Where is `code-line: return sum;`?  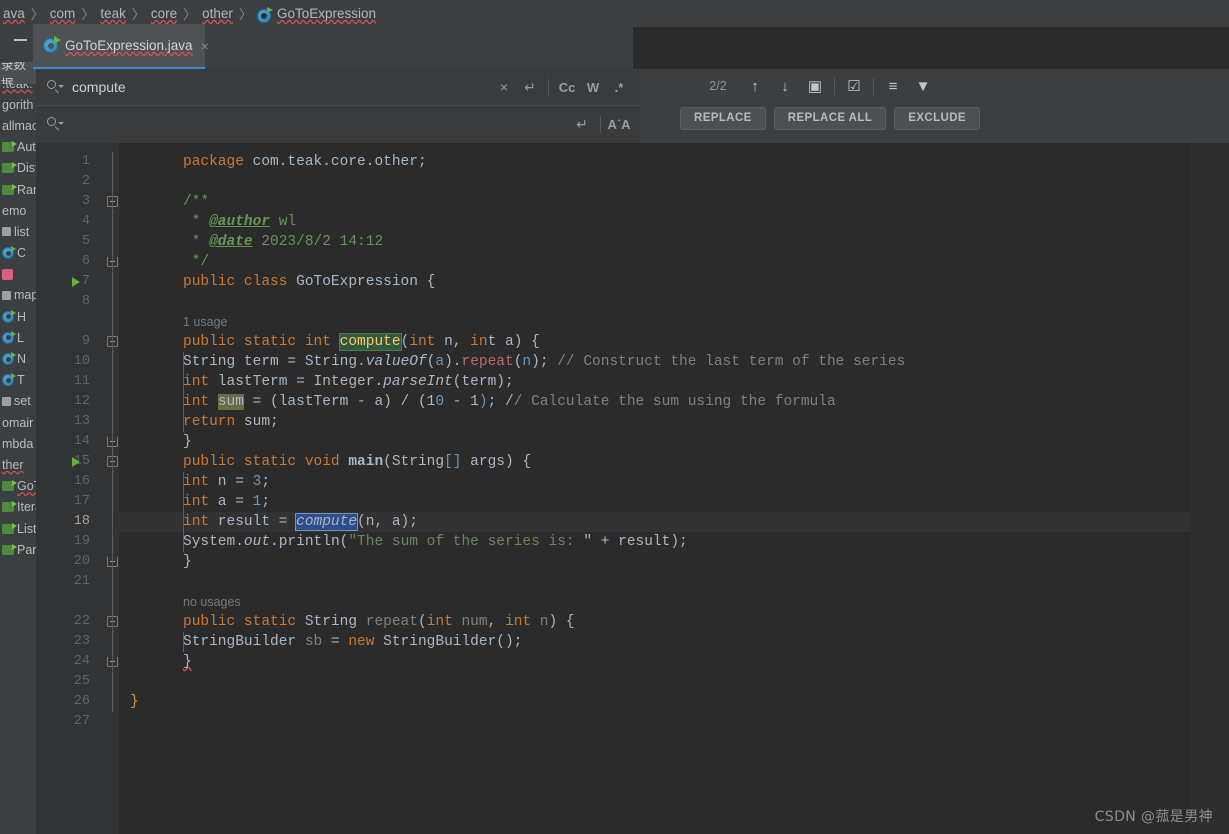
code-line: return sum; is located at coordinates (199, 422).